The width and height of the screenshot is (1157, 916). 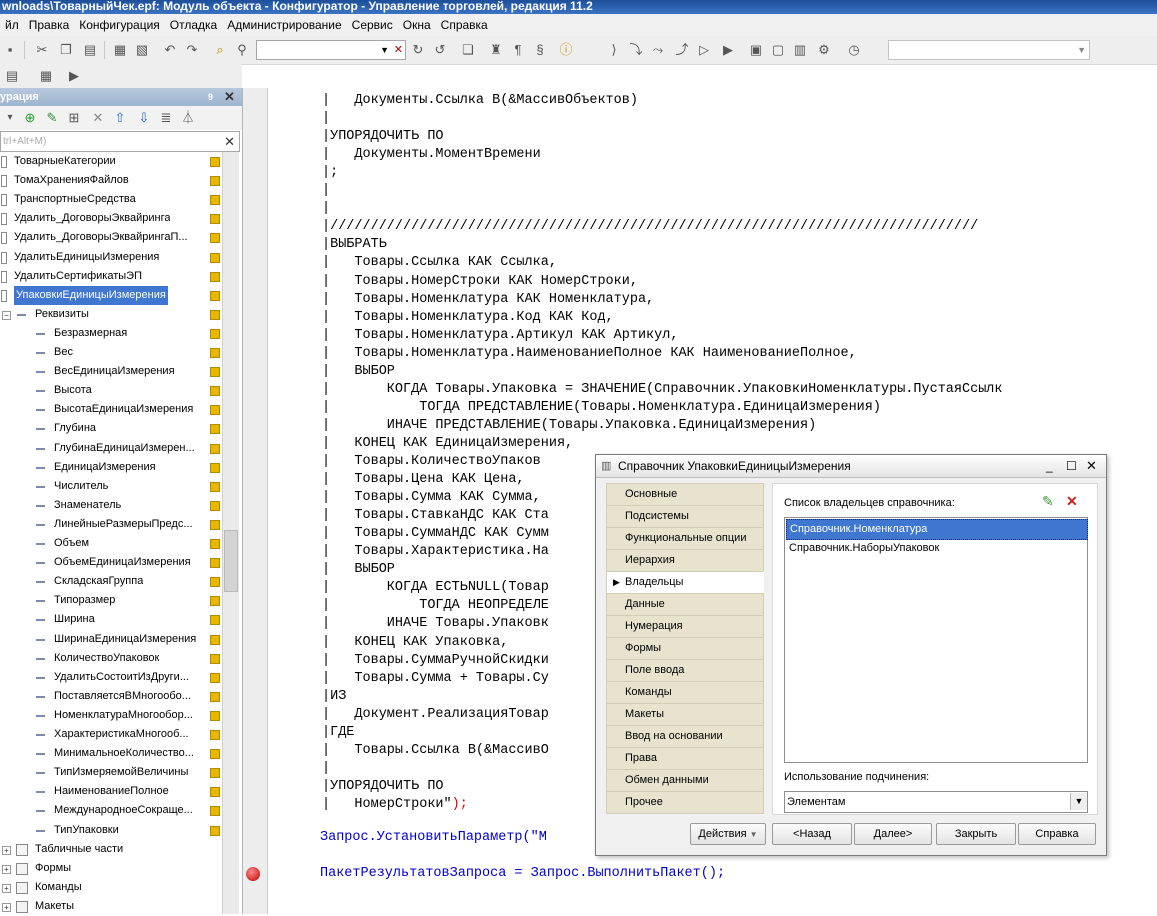 What do you see at coordinates (685, 670) in the screenshot?
I see `nav-tab: Поле ввода` at bounding box center [685, 670].